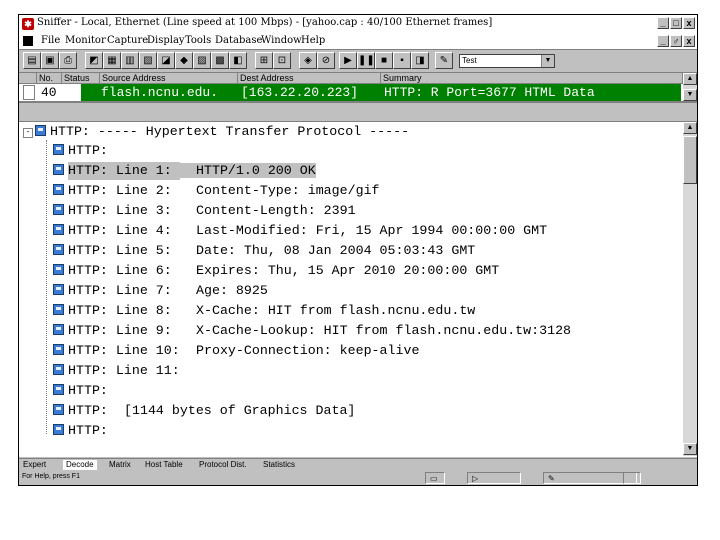 The image size is (720, 540). Describe the element at coordinates (632, 478) in the screenshot. I see `status-panel-extra` at that location.